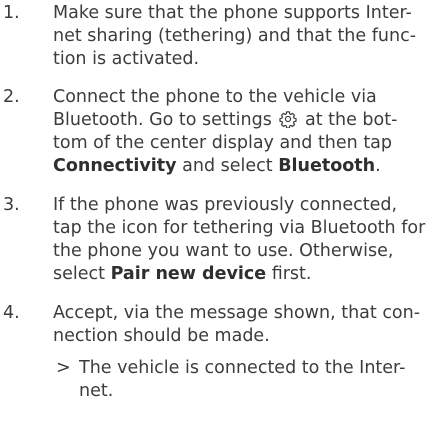 Image resolution: width=444 pixels, height=429 pixels. I want to click on menu-reference-pair-new-device: Pair new device, so click(188, 274).